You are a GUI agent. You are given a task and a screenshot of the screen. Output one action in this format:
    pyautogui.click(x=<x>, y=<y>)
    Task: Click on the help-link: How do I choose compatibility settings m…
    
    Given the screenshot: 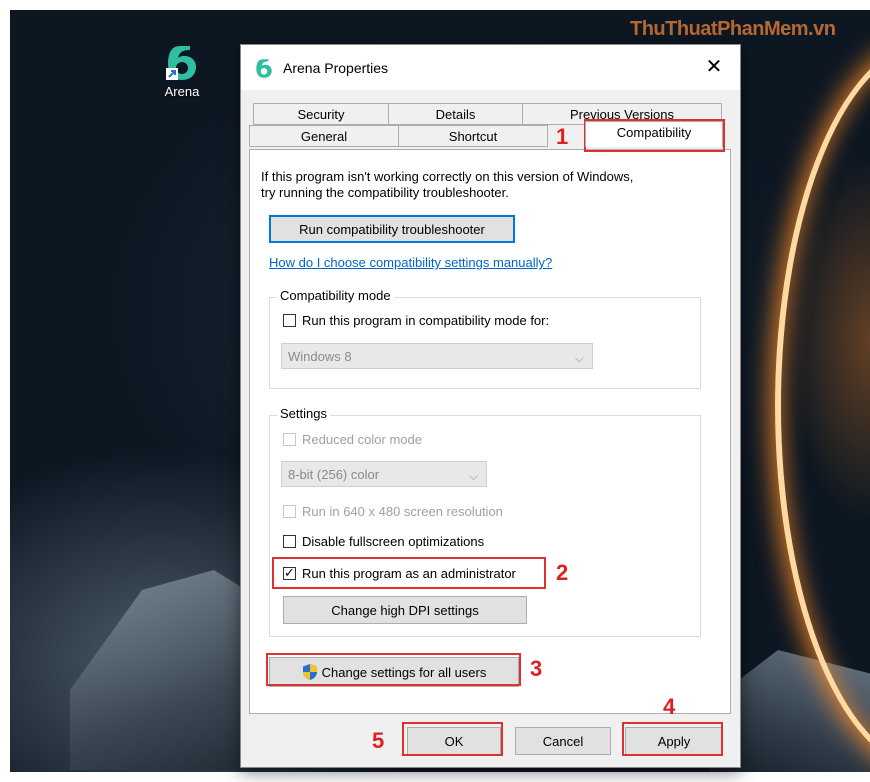 What is the action you would take?
    pyautogui.click(x=410, y=262)
    